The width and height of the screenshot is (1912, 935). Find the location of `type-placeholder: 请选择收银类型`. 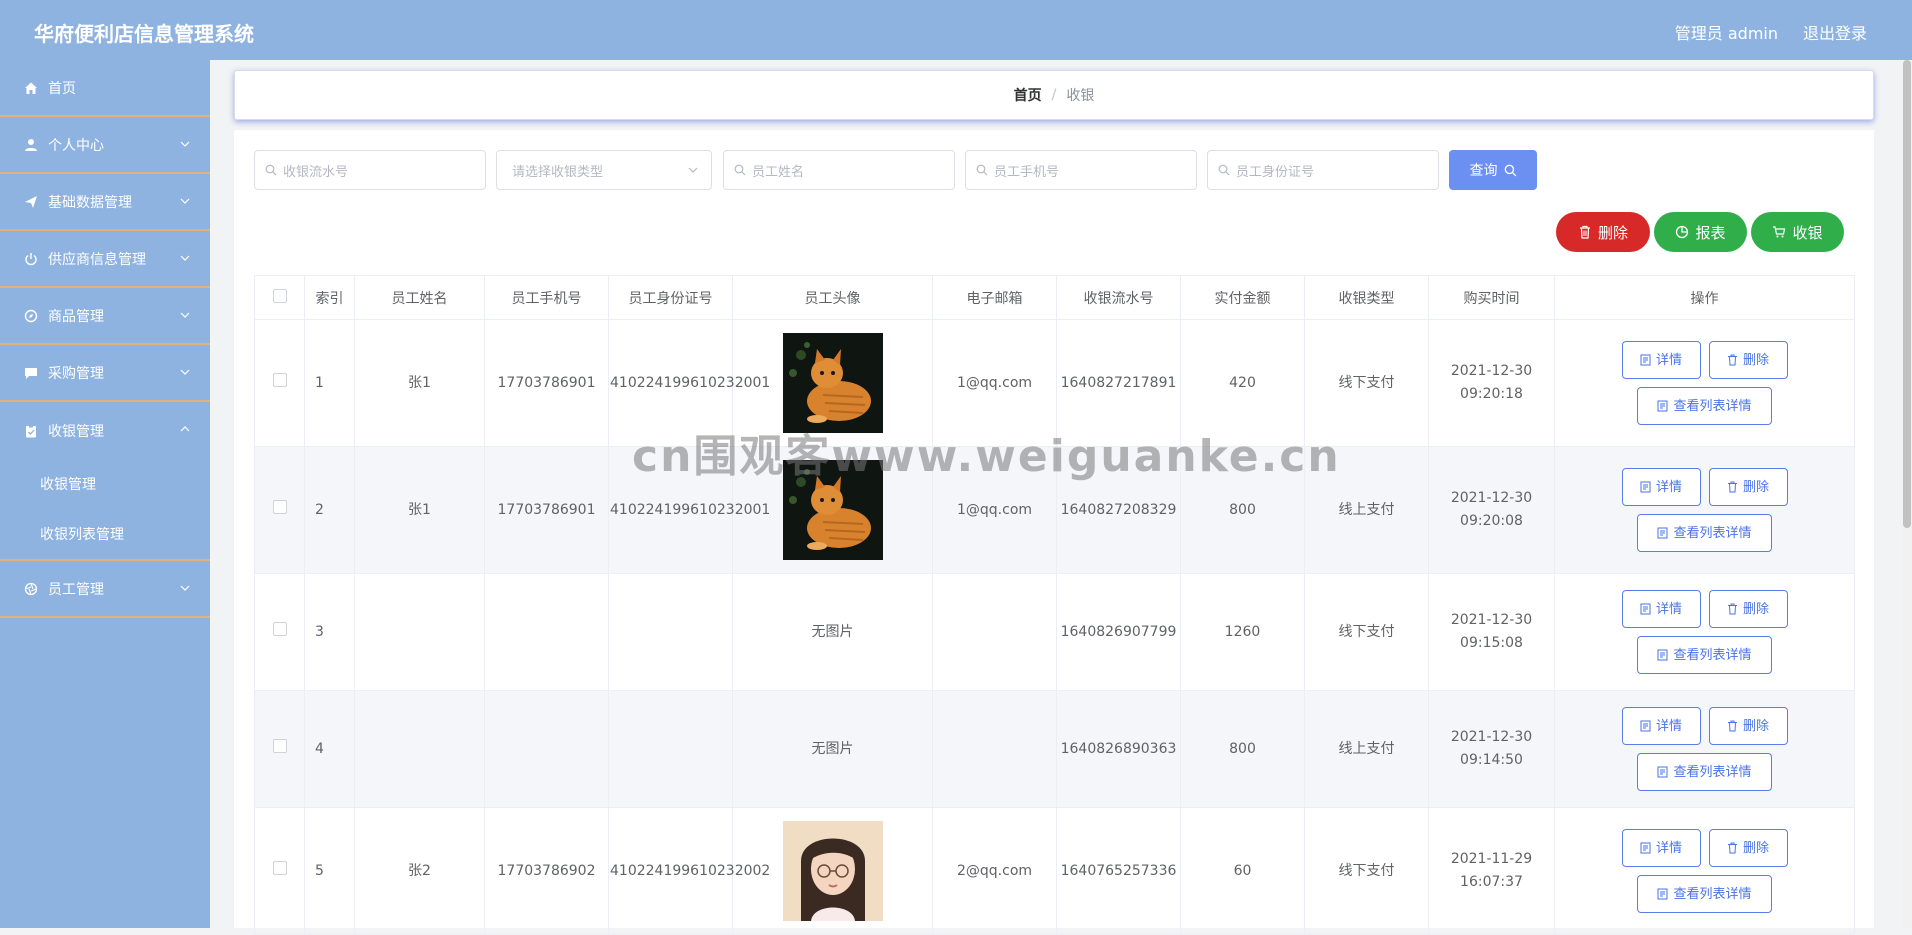

type-placeholder: 请选择收银类型 is located at coordinates (558, 172).